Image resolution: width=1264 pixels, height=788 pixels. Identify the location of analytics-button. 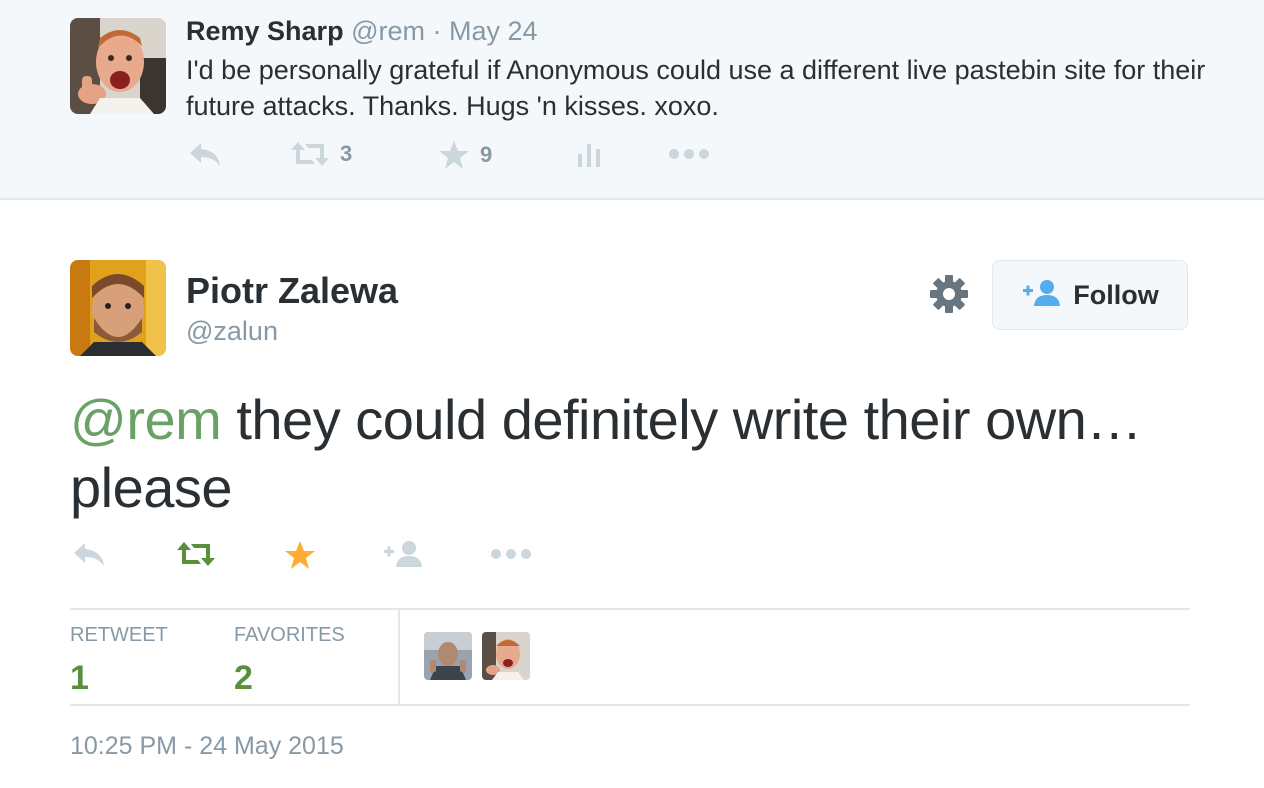
(589, 154).